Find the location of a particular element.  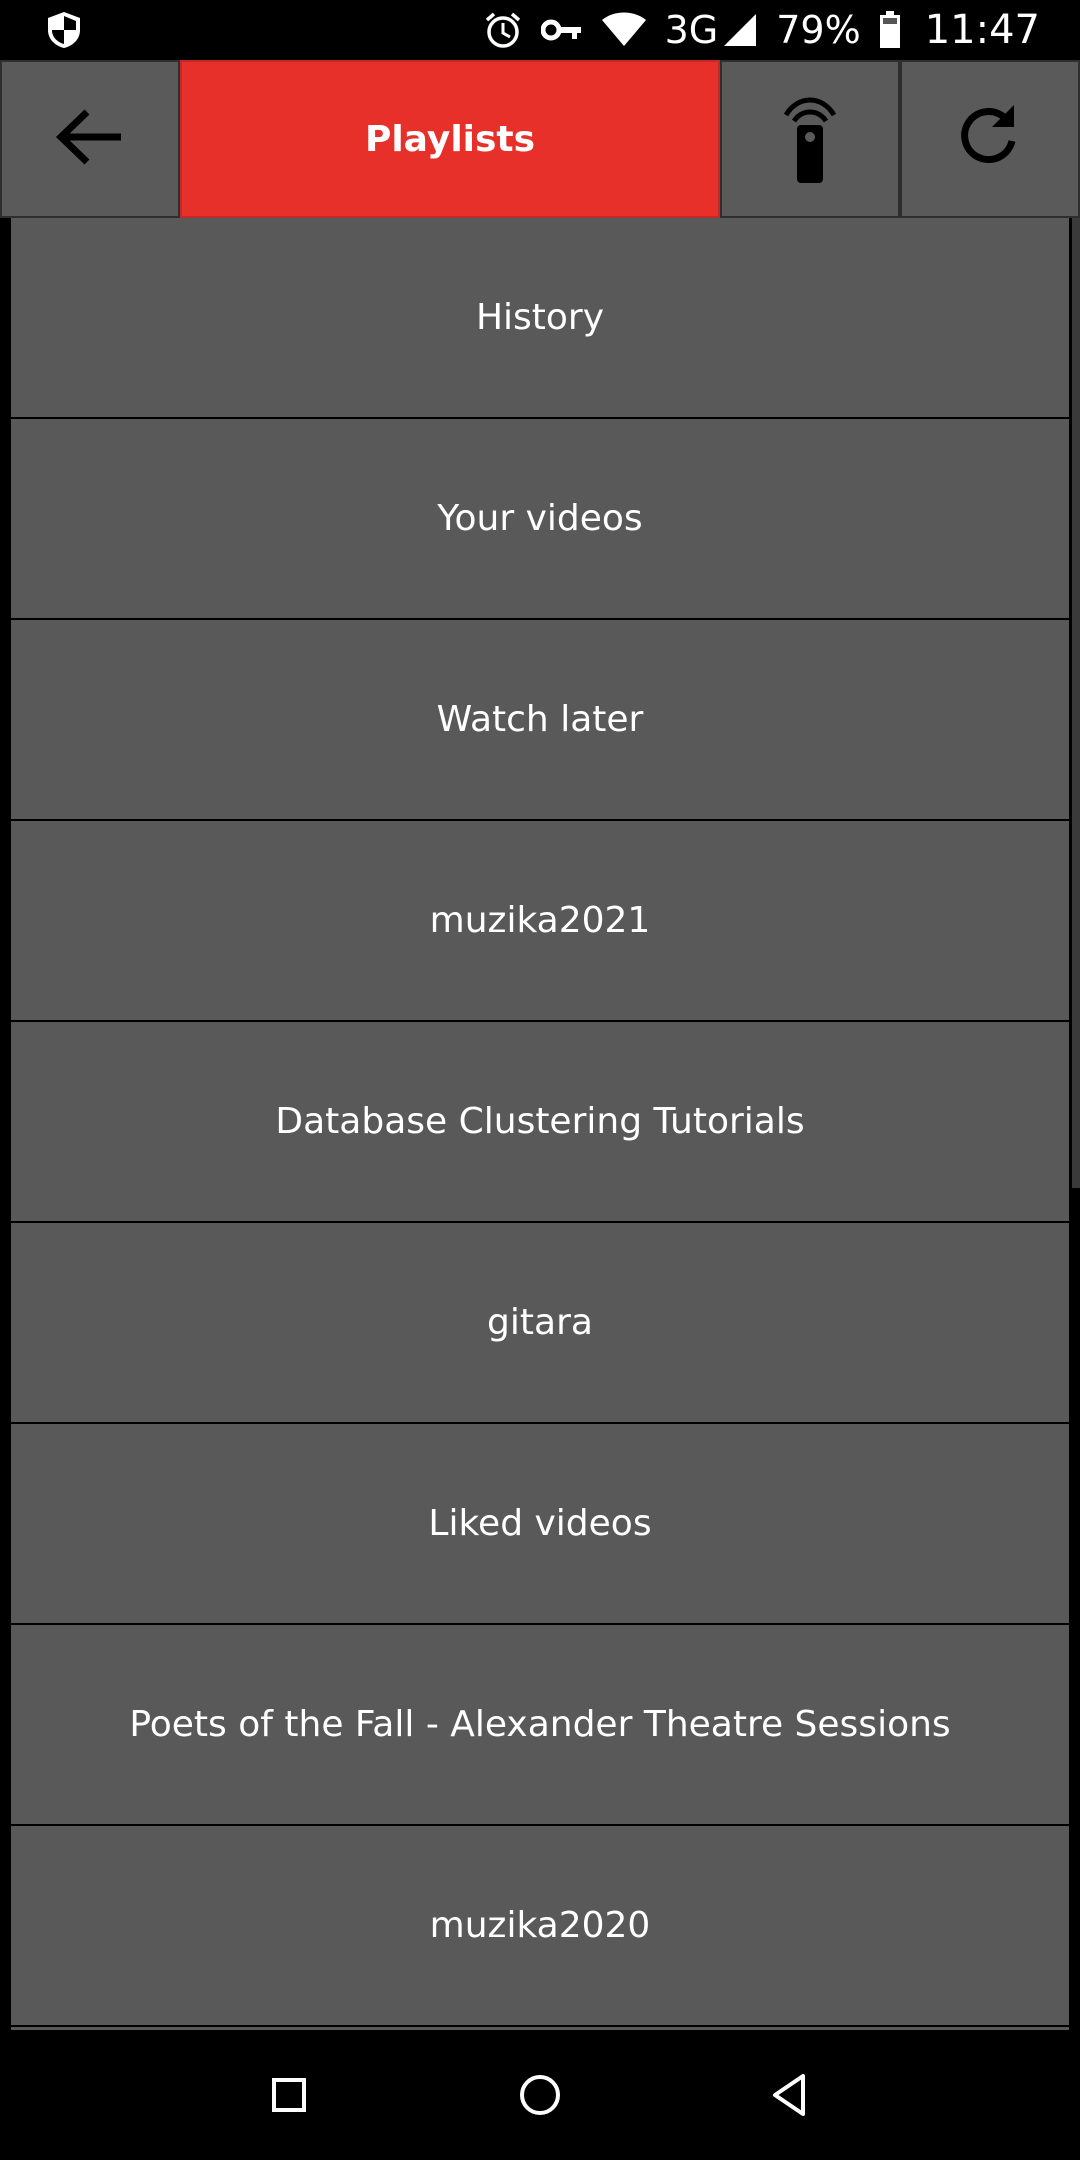

list-item: muzika2020 is located at coordinates (540, 1925).